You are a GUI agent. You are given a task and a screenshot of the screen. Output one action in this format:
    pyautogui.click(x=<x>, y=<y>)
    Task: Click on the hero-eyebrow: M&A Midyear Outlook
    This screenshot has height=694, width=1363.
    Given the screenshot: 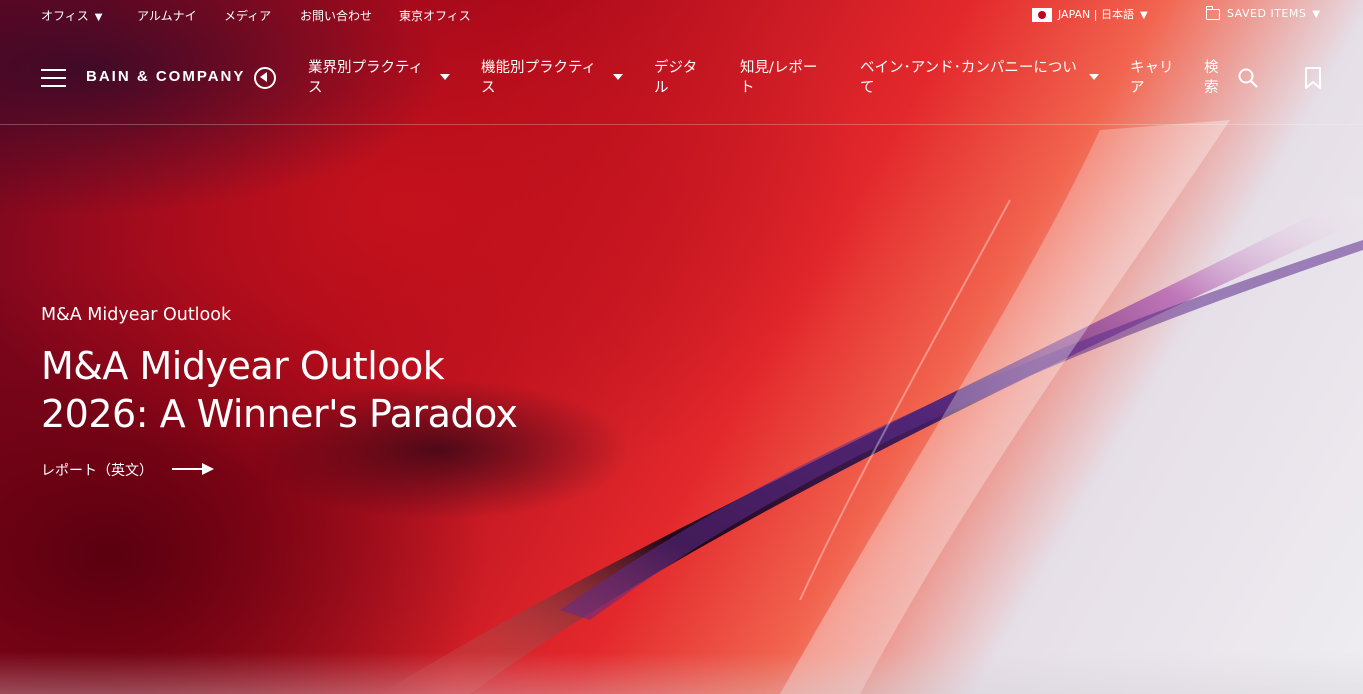 What is the action you would take?
    pyautogui.click(x=136, y=315)
    